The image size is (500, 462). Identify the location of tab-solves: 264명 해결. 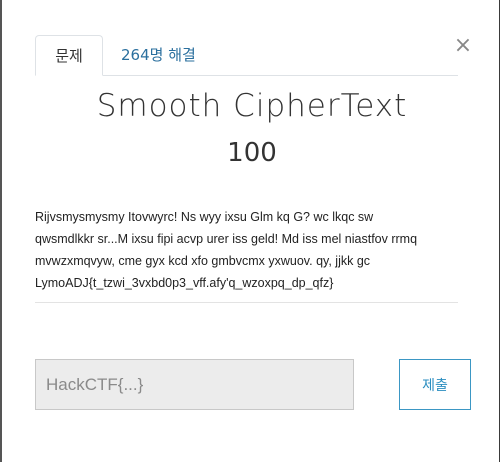
(158, 55).